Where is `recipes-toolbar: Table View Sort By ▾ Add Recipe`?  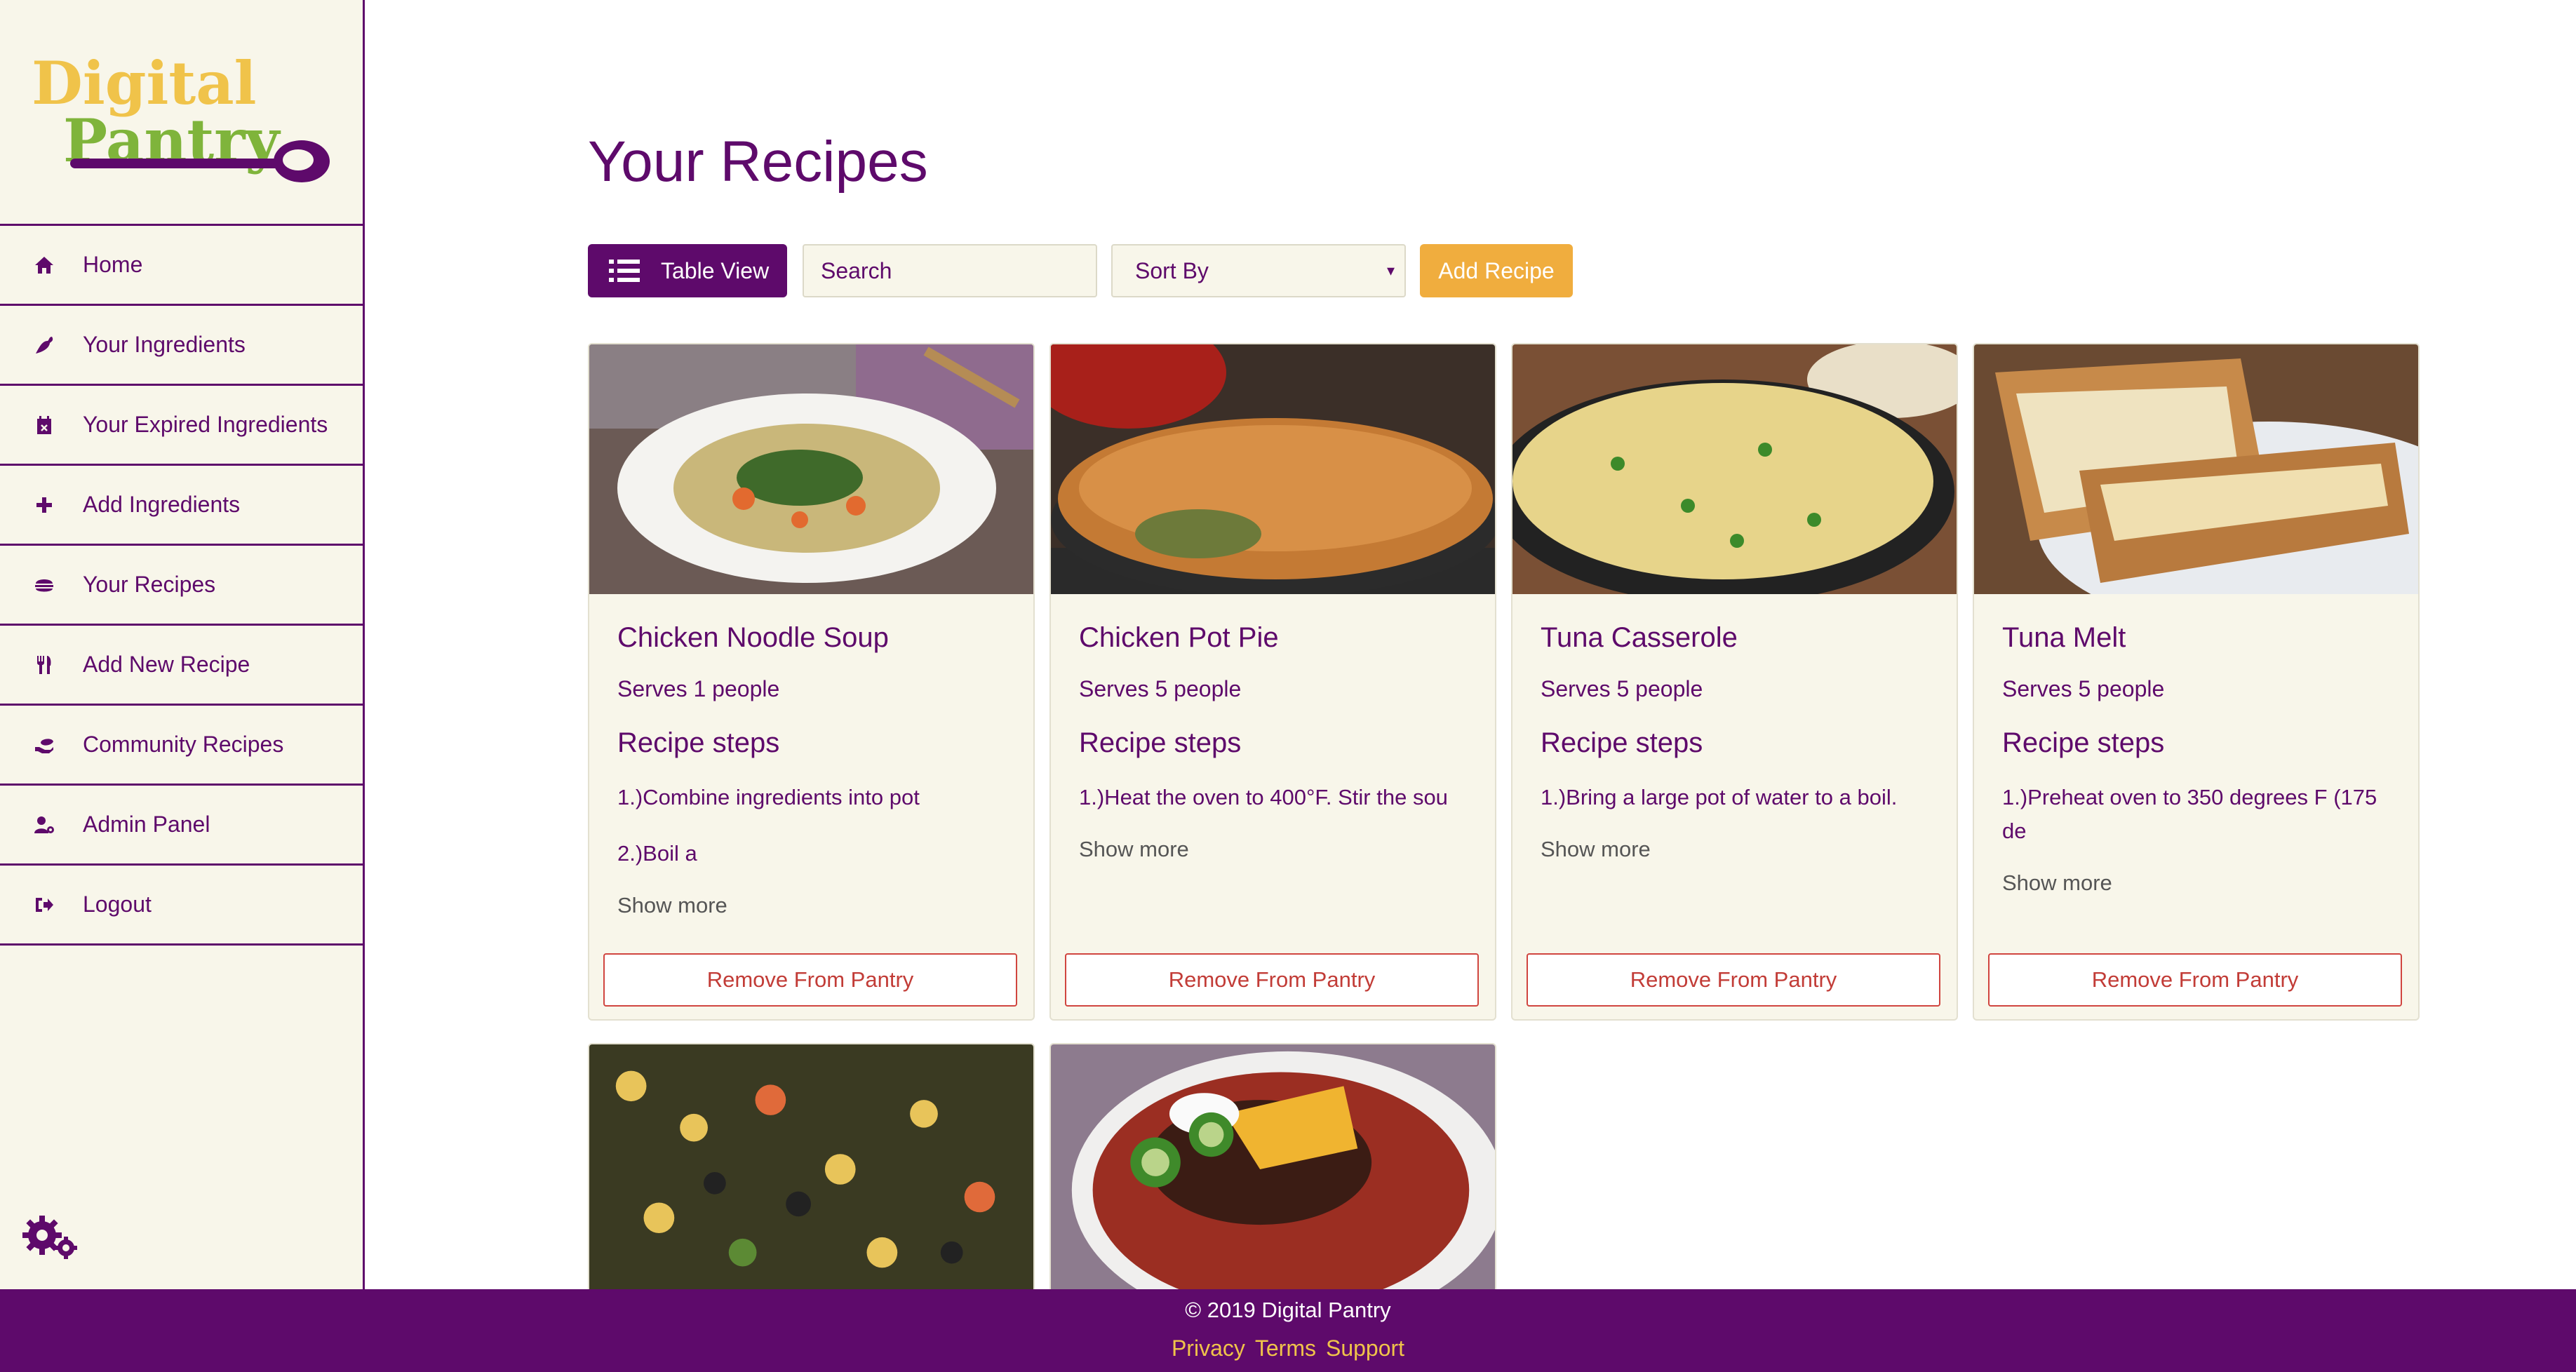 recipes-toolbar: Table View Sort By ▾ Add Recipe is located at coordinates (1080, 270).